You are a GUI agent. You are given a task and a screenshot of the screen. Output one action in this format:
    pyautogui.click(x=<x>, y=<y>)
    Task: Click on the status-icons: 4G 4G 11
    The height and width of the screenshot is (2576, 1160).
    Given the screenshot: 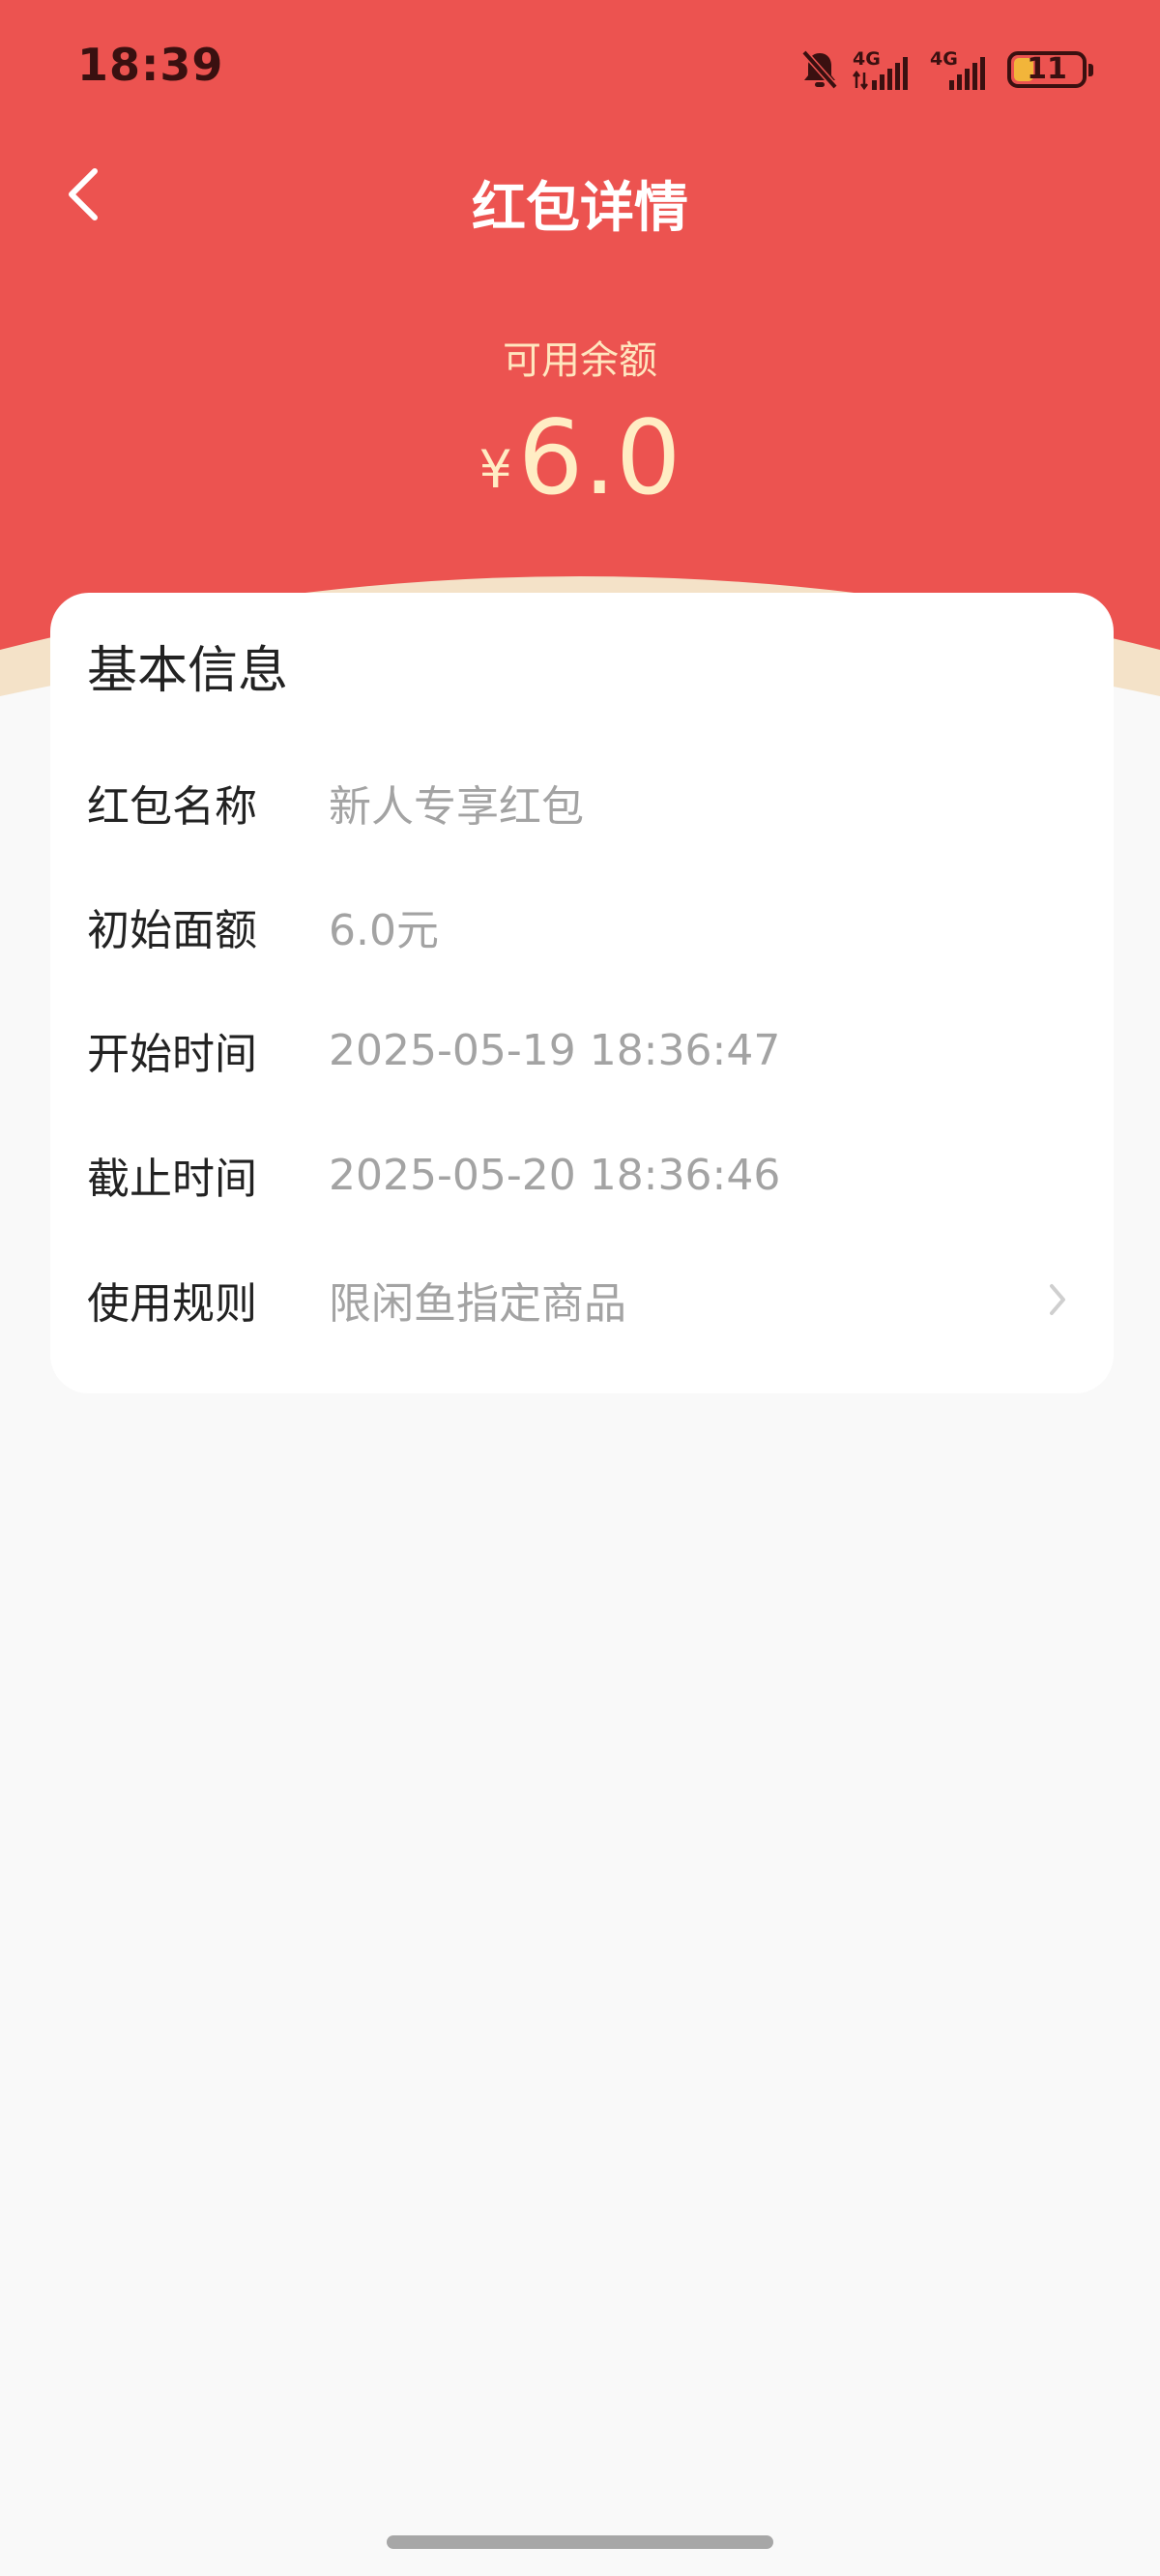 What is the action you would take?
    pyautogui.click(x=946, y=69)
    